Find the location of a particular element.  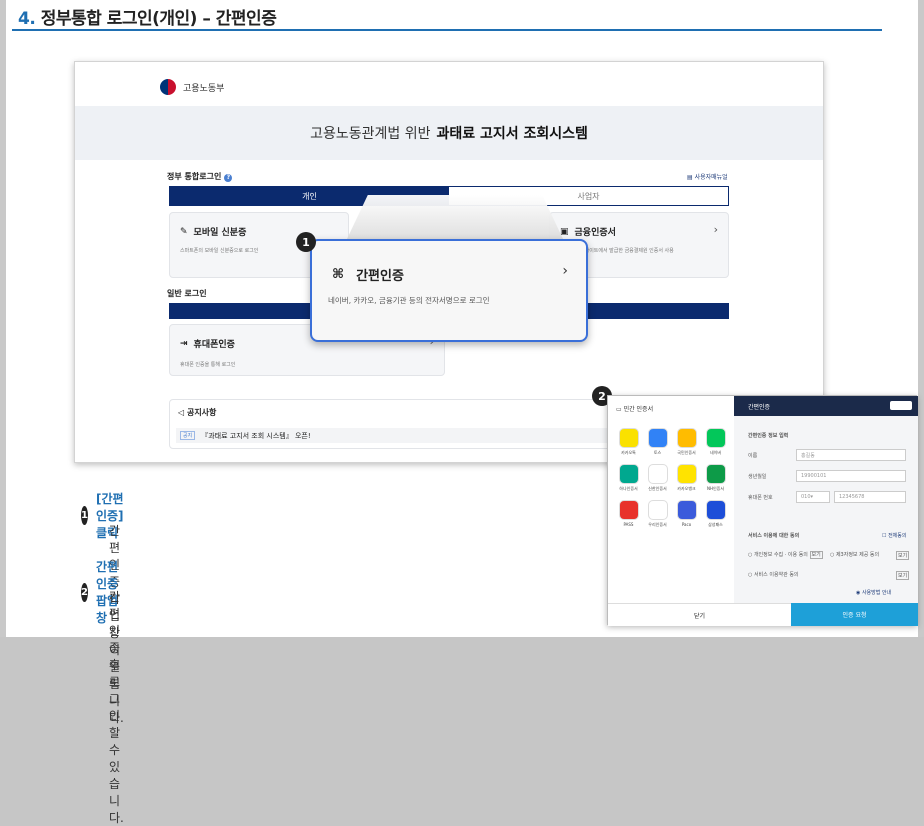

provider-item: 네이버 is located at coordinates (715, 442).